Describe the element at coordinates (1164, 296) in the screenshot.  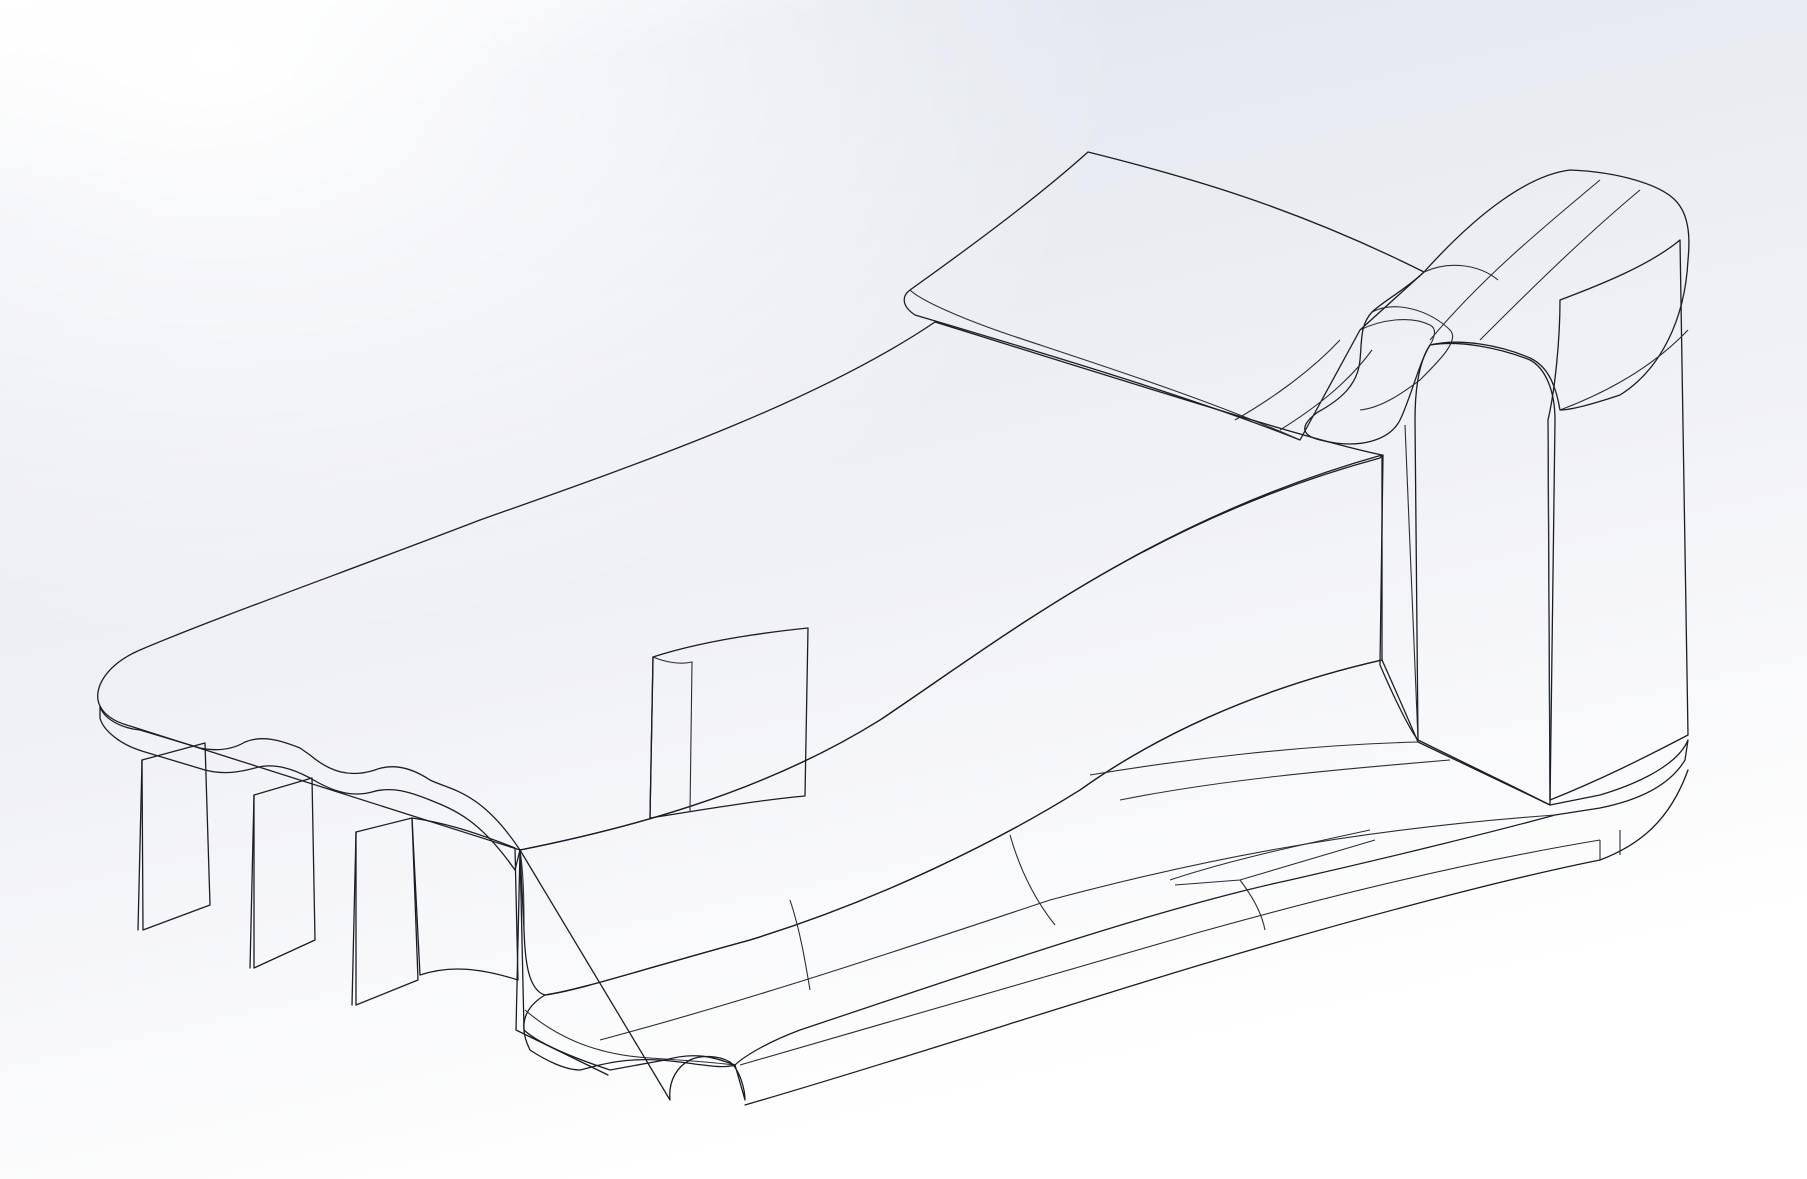
I see `upper-flap` at that location.